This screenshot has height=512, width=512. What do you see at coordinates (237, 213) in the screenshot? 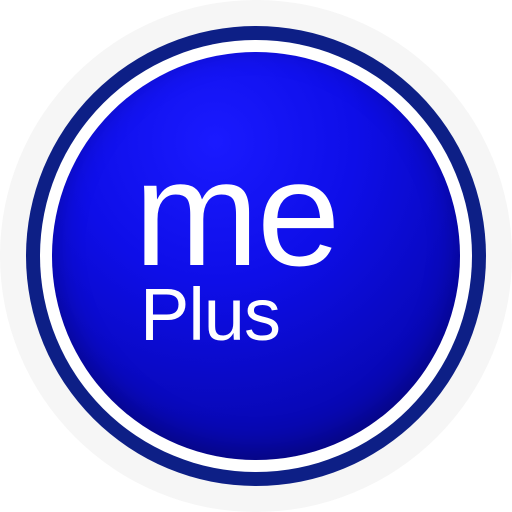
I see `logo-text-me: me` at bounding box center [237, 213].